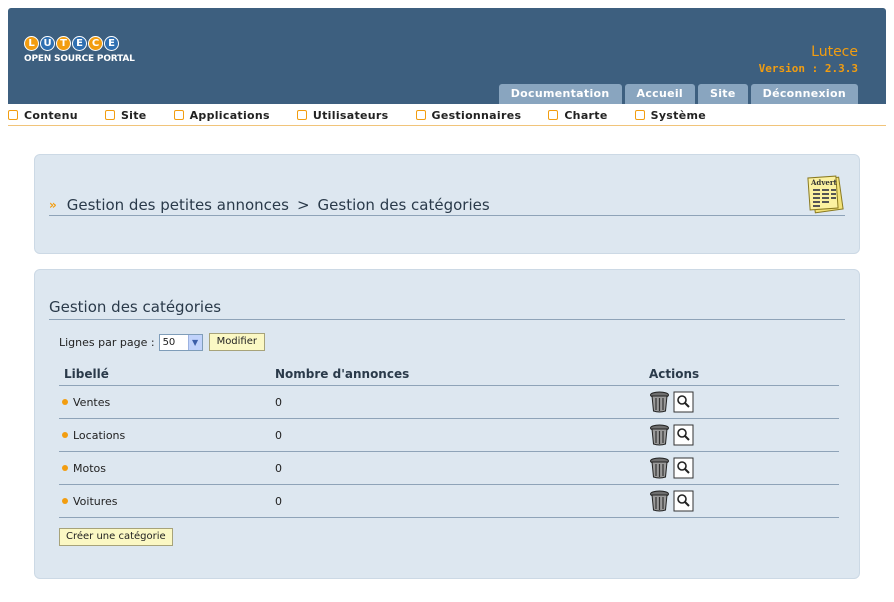 This screenshot has width=894, height=602. What do you see at coordinates (194, 342) in the screenshot?
I see `chevron-down-icon: ▼` at bounding box center [194, 342].